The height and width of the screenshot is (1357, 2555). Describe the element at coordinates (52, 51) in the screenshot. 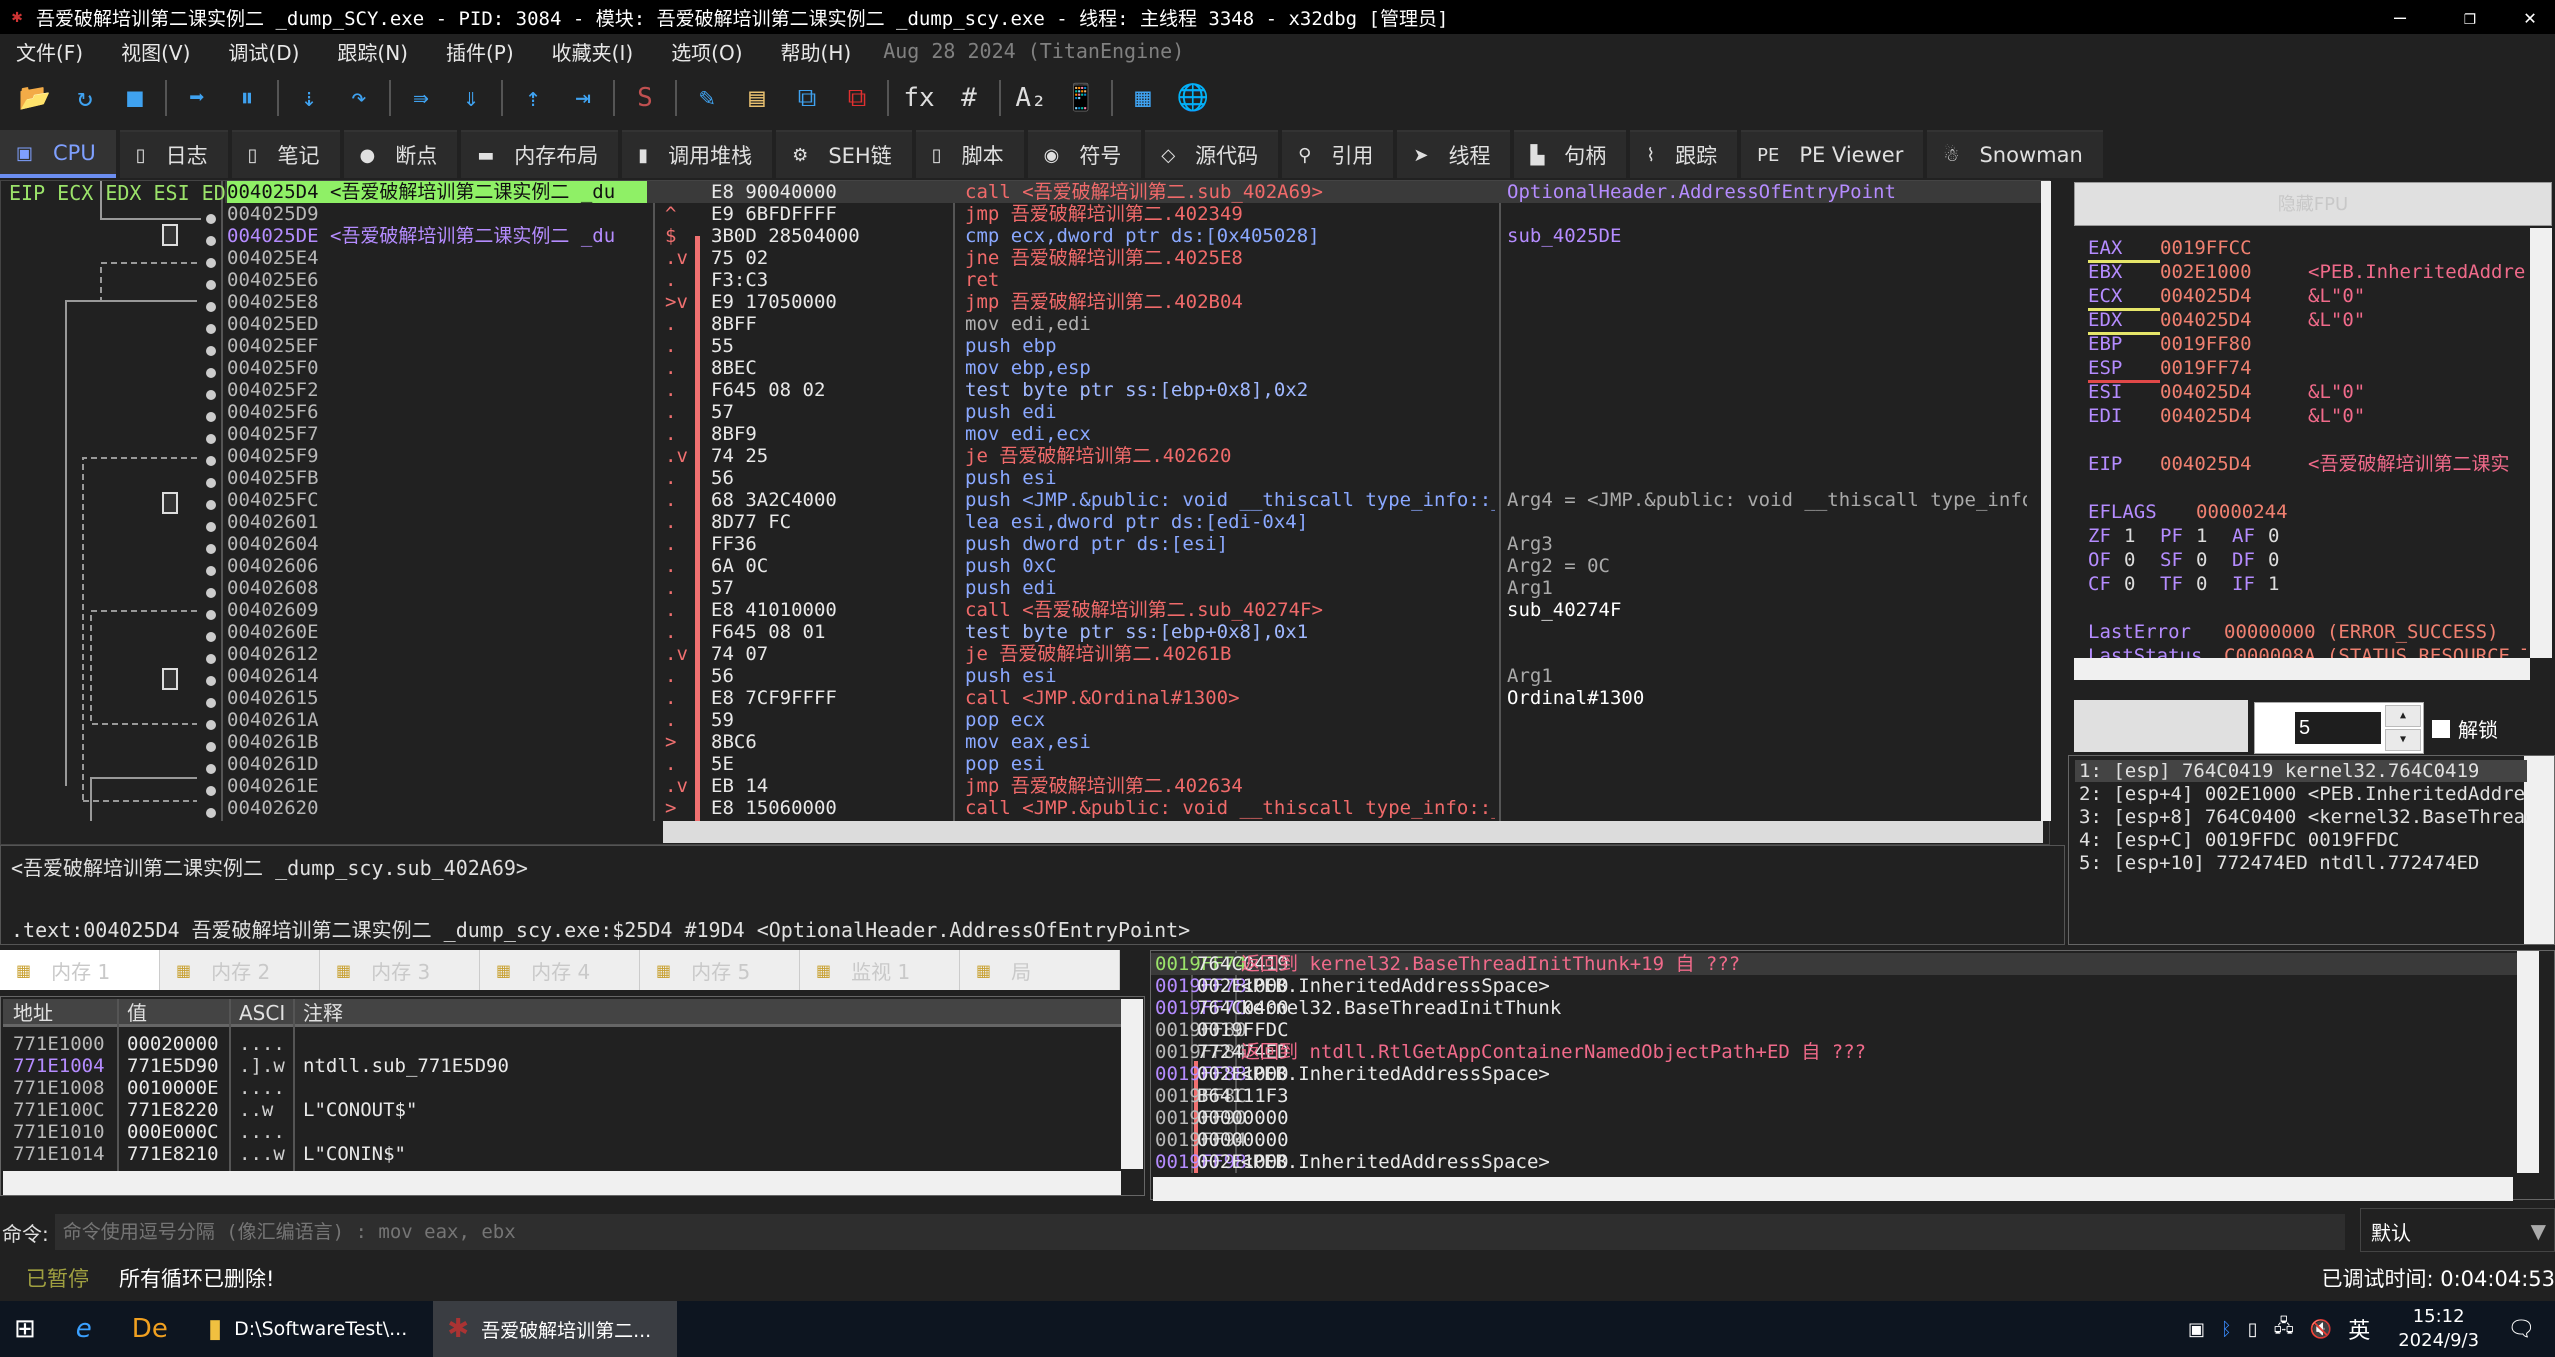

I see `menu-file: 文件(F)` at that location.